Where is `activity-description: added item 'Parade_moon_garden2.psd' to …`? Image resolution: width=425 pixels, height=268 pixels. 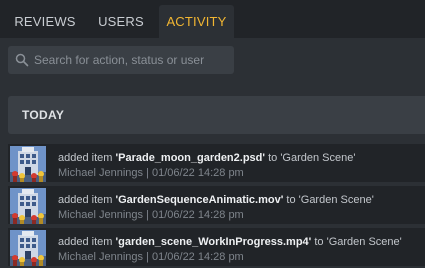 activity-description: added item 'Parade_moon_garden2.psd' to … is located at coordinates (206, 158).